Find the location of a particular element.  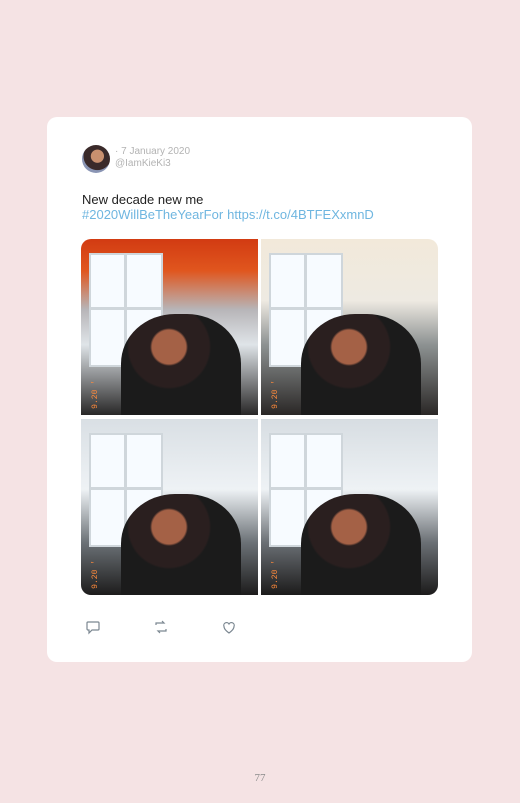

tweet-meta: · 7 January 2020 @IamKieKi3 is located at coordinates (152, 158).